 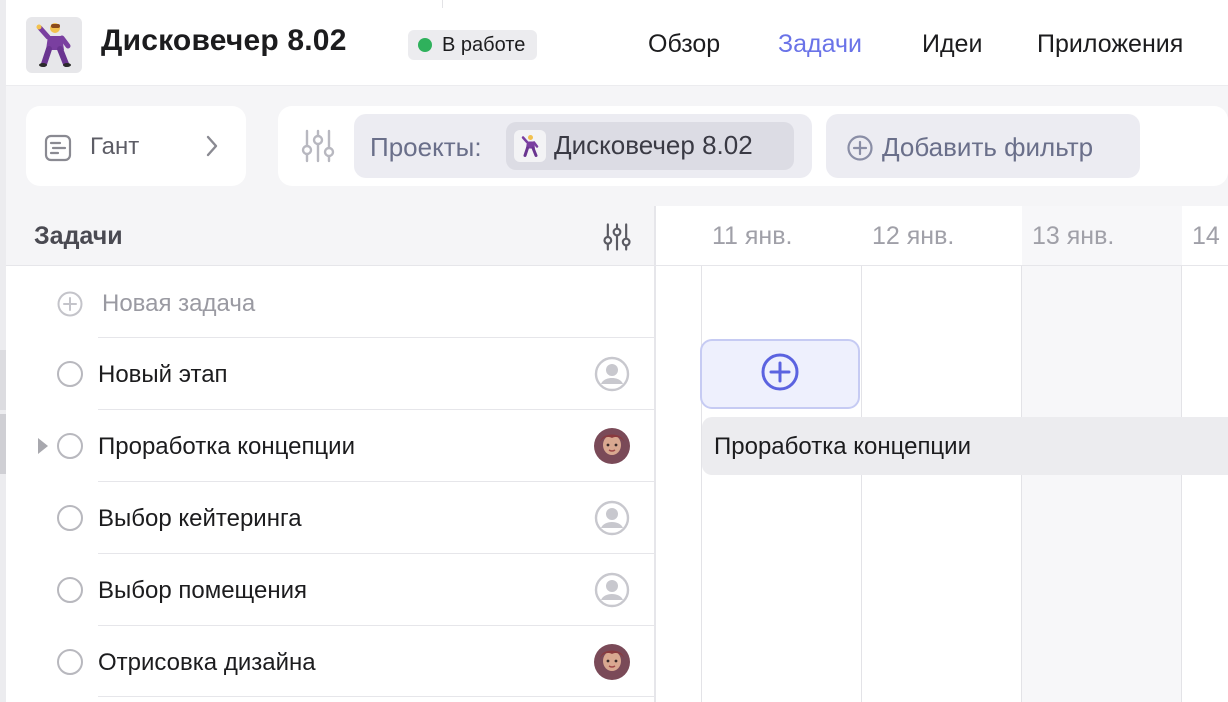 I want to click on view-label: Гант, so click(x=115, y=146).